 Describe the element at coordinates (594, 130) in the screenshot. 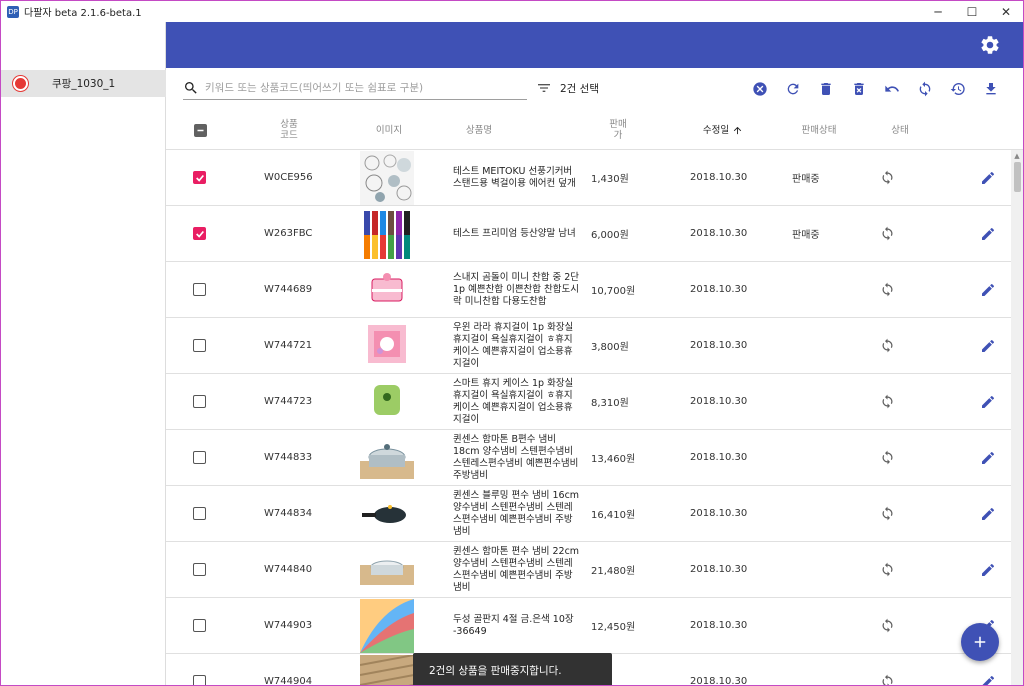

I see `table-header: 상품 코드 이미지 상품명 판매 가 수정일 판매상태 상태` at that location.